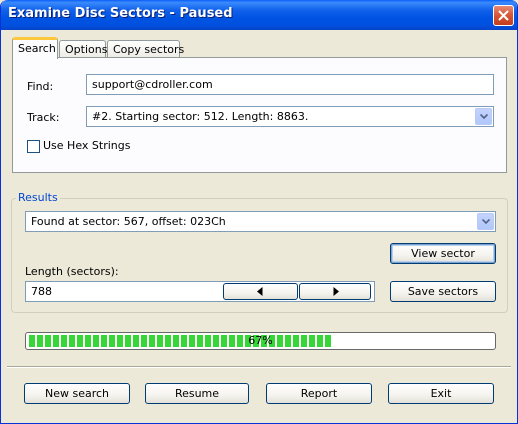  What do you see at coordinates (259, 15) in the screenshot?
I see `title-bar: Examine Disc Sectors - Paused` at bounding box center [259, 15].